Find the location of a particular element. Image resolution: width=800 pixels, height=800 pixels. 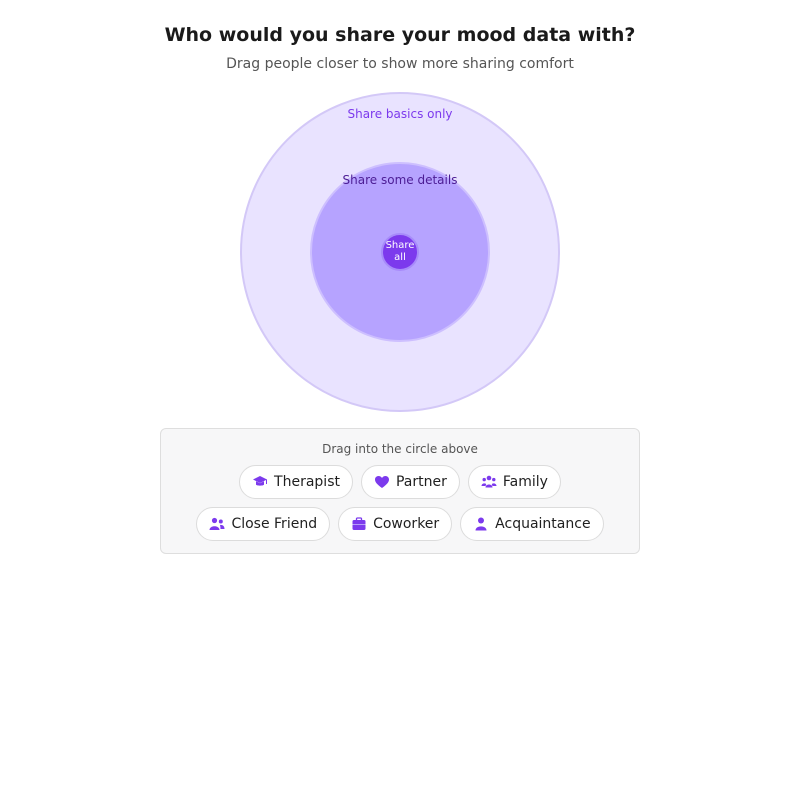

person-chip-partner: Partner is located at coordinates (410, 482).